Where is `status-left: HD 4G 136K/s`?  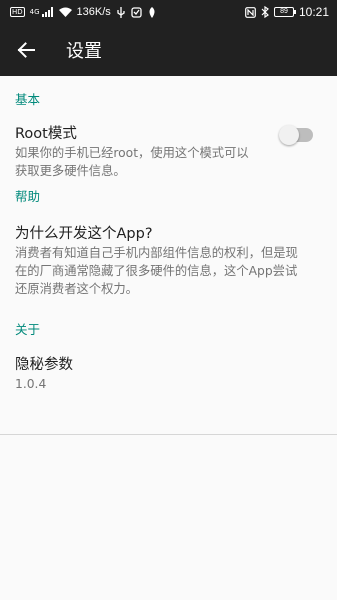 status-left: HD 4G 136K/s is located at coordinates (83, 12).